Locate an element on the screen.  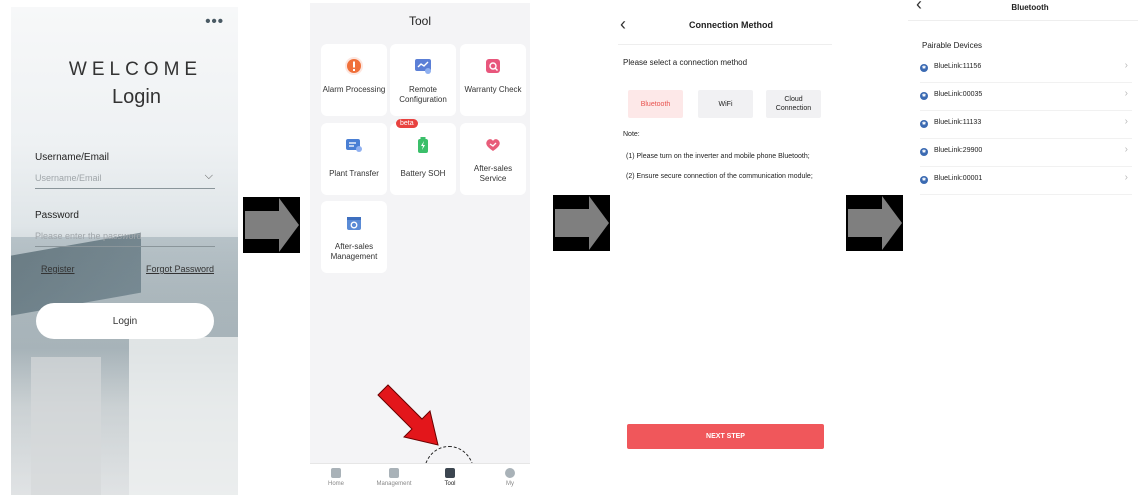
alarm-icon is located at coordinates (354, 66).